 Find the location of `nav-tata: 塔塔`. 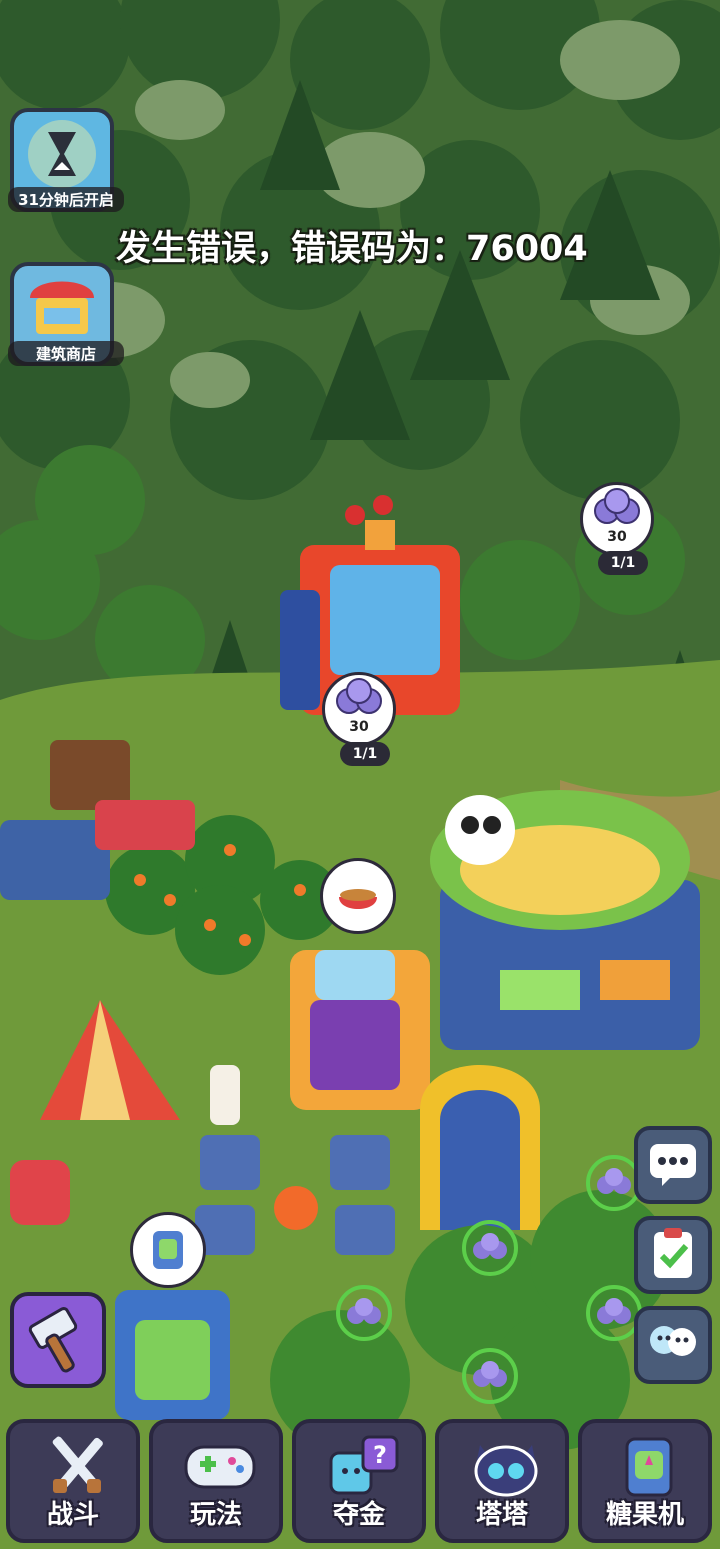

nav-tata: 塔塔 is located at coordinates (502, 1481).